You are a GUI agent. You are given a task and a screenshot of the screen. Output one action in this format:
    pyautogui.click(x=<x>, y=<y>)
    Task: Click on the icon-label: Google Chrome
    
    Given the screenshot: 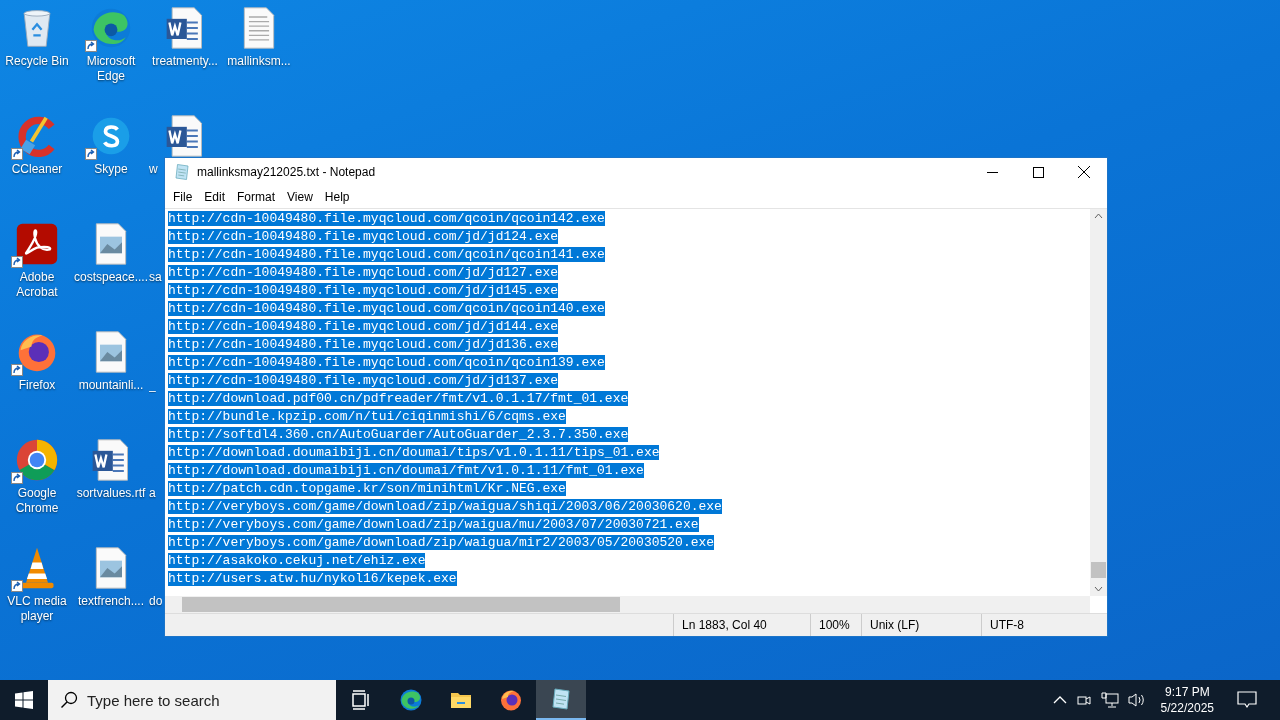 What is the action you would take?
    pyautogui.click(x=37, y=501)
    